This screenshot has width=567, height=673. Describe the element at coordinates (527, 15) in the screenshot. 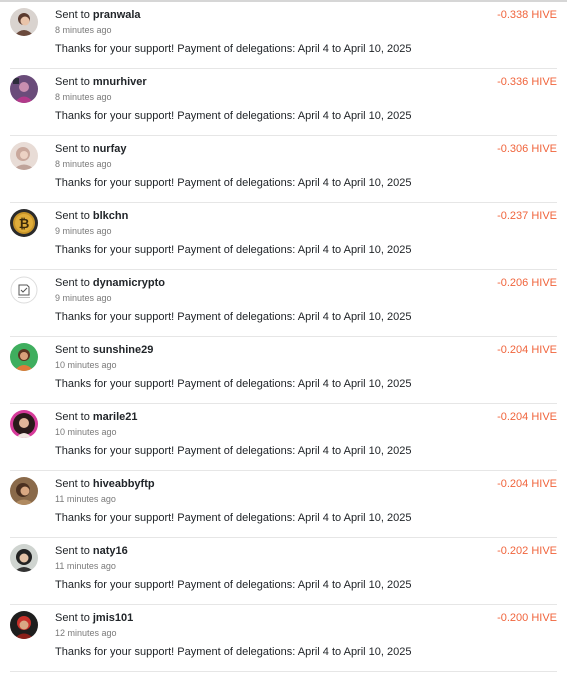

I see `transaction-amount: -0.338 HIVE` at that location.